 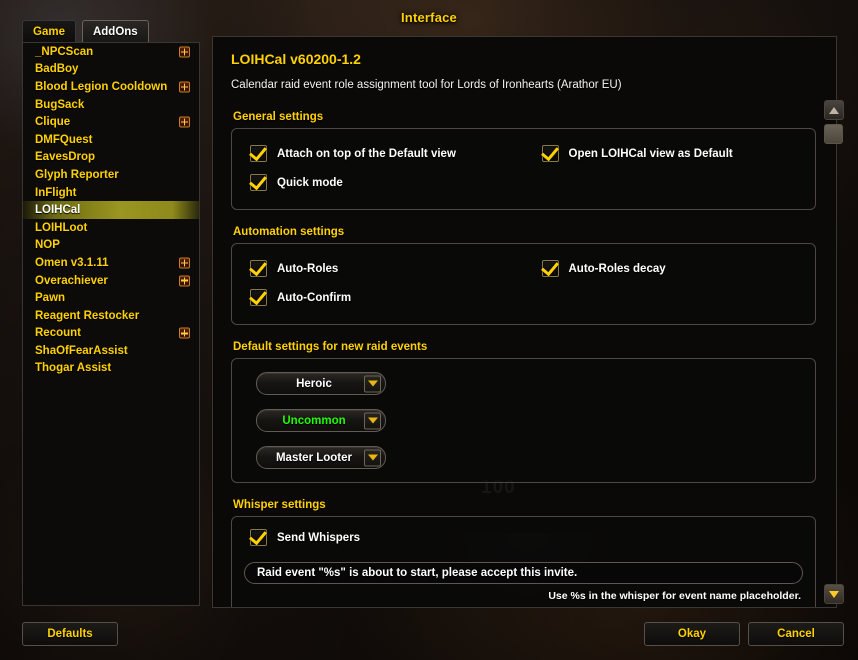 I want to click on addon-list-item-label: Glyph Reporter, so click(x=77, y=174).